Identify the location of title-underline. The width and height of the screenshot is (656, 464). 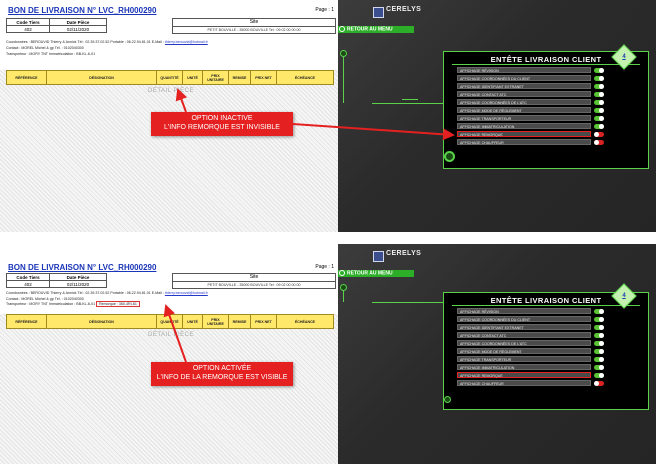
(546, 305).